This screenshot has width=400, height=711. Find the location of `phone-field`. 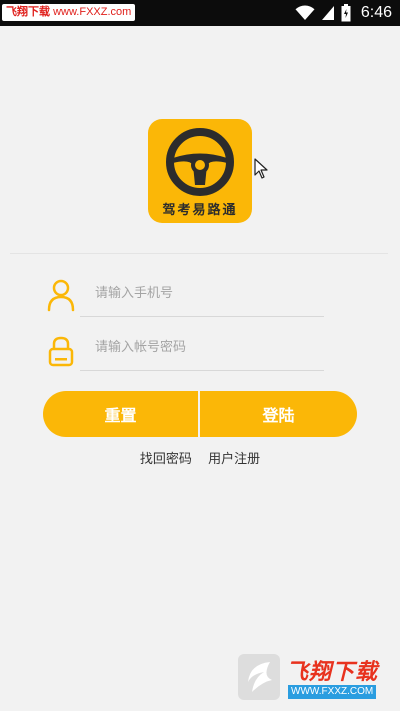

phone-field is located at coordinates (186, 295).